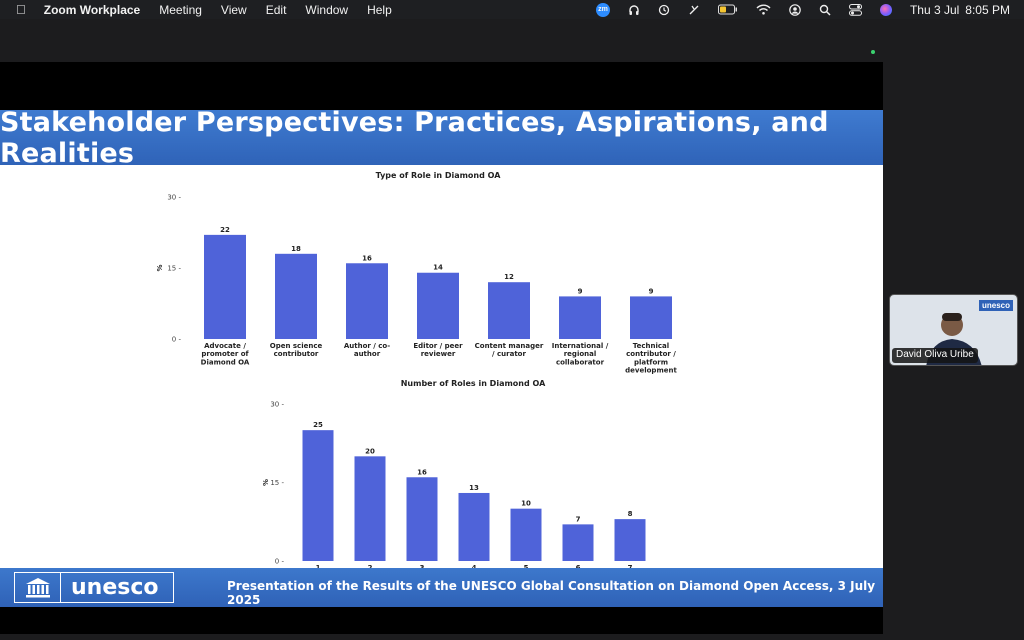  Describe the element at coordinates (474, 488) in the screenshot. I see `data-label: 13` at that location.